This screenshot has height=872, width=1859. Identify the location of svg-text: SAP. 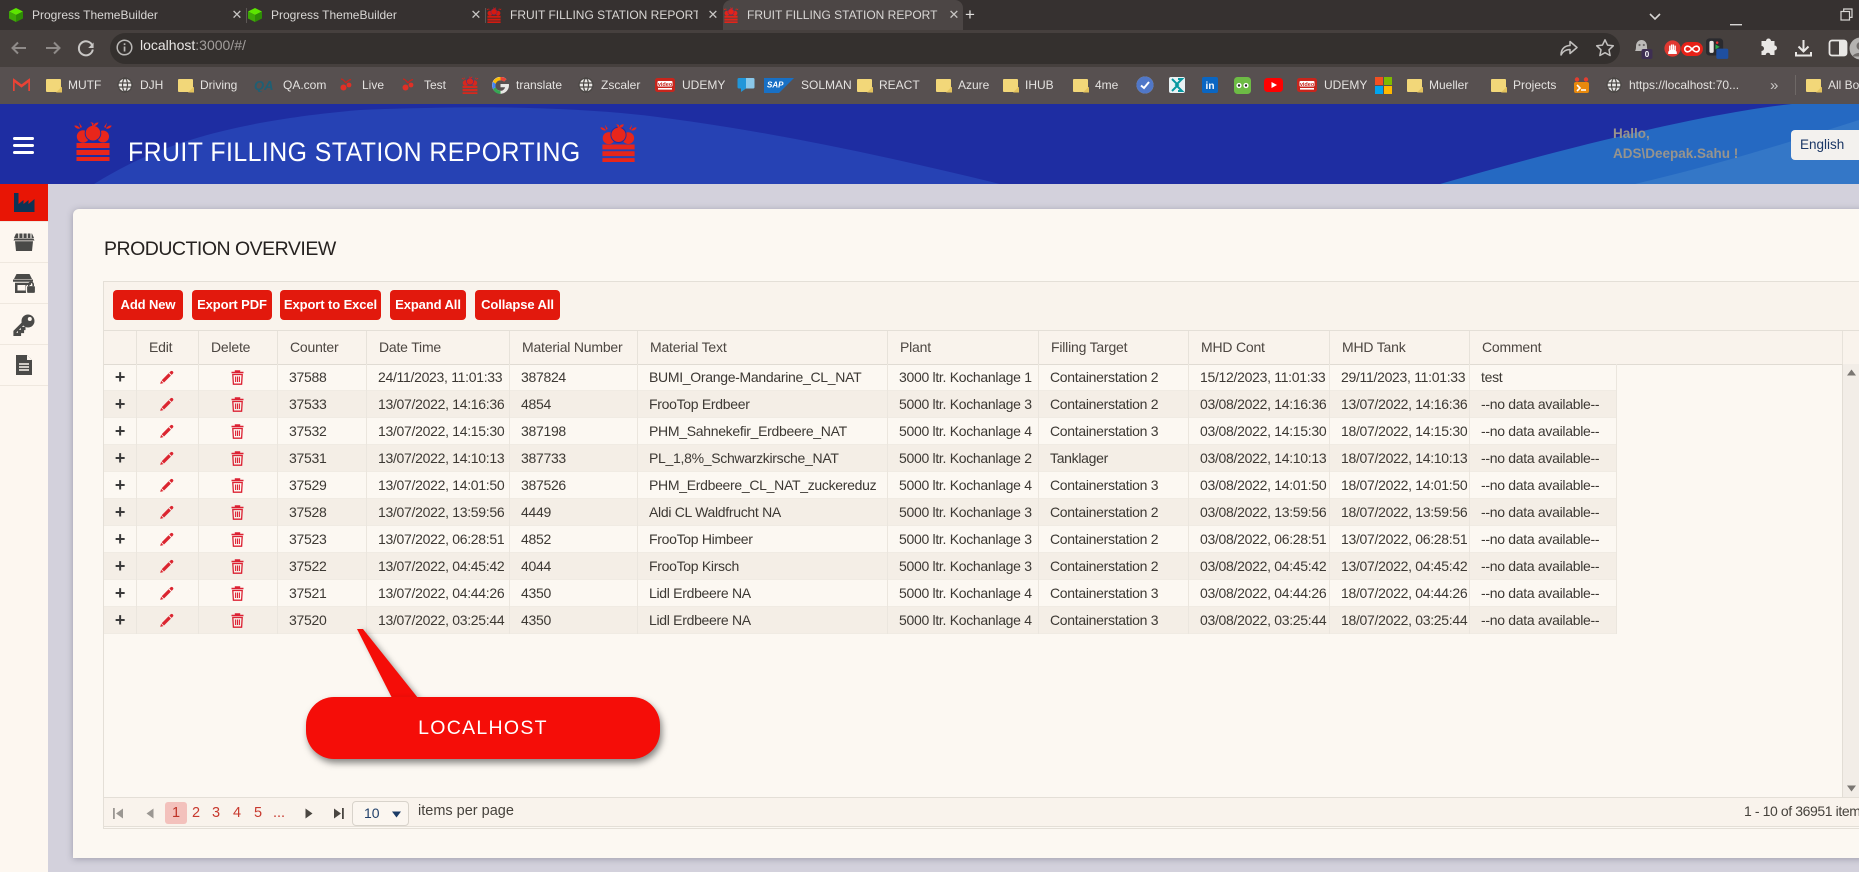
(775, 84).